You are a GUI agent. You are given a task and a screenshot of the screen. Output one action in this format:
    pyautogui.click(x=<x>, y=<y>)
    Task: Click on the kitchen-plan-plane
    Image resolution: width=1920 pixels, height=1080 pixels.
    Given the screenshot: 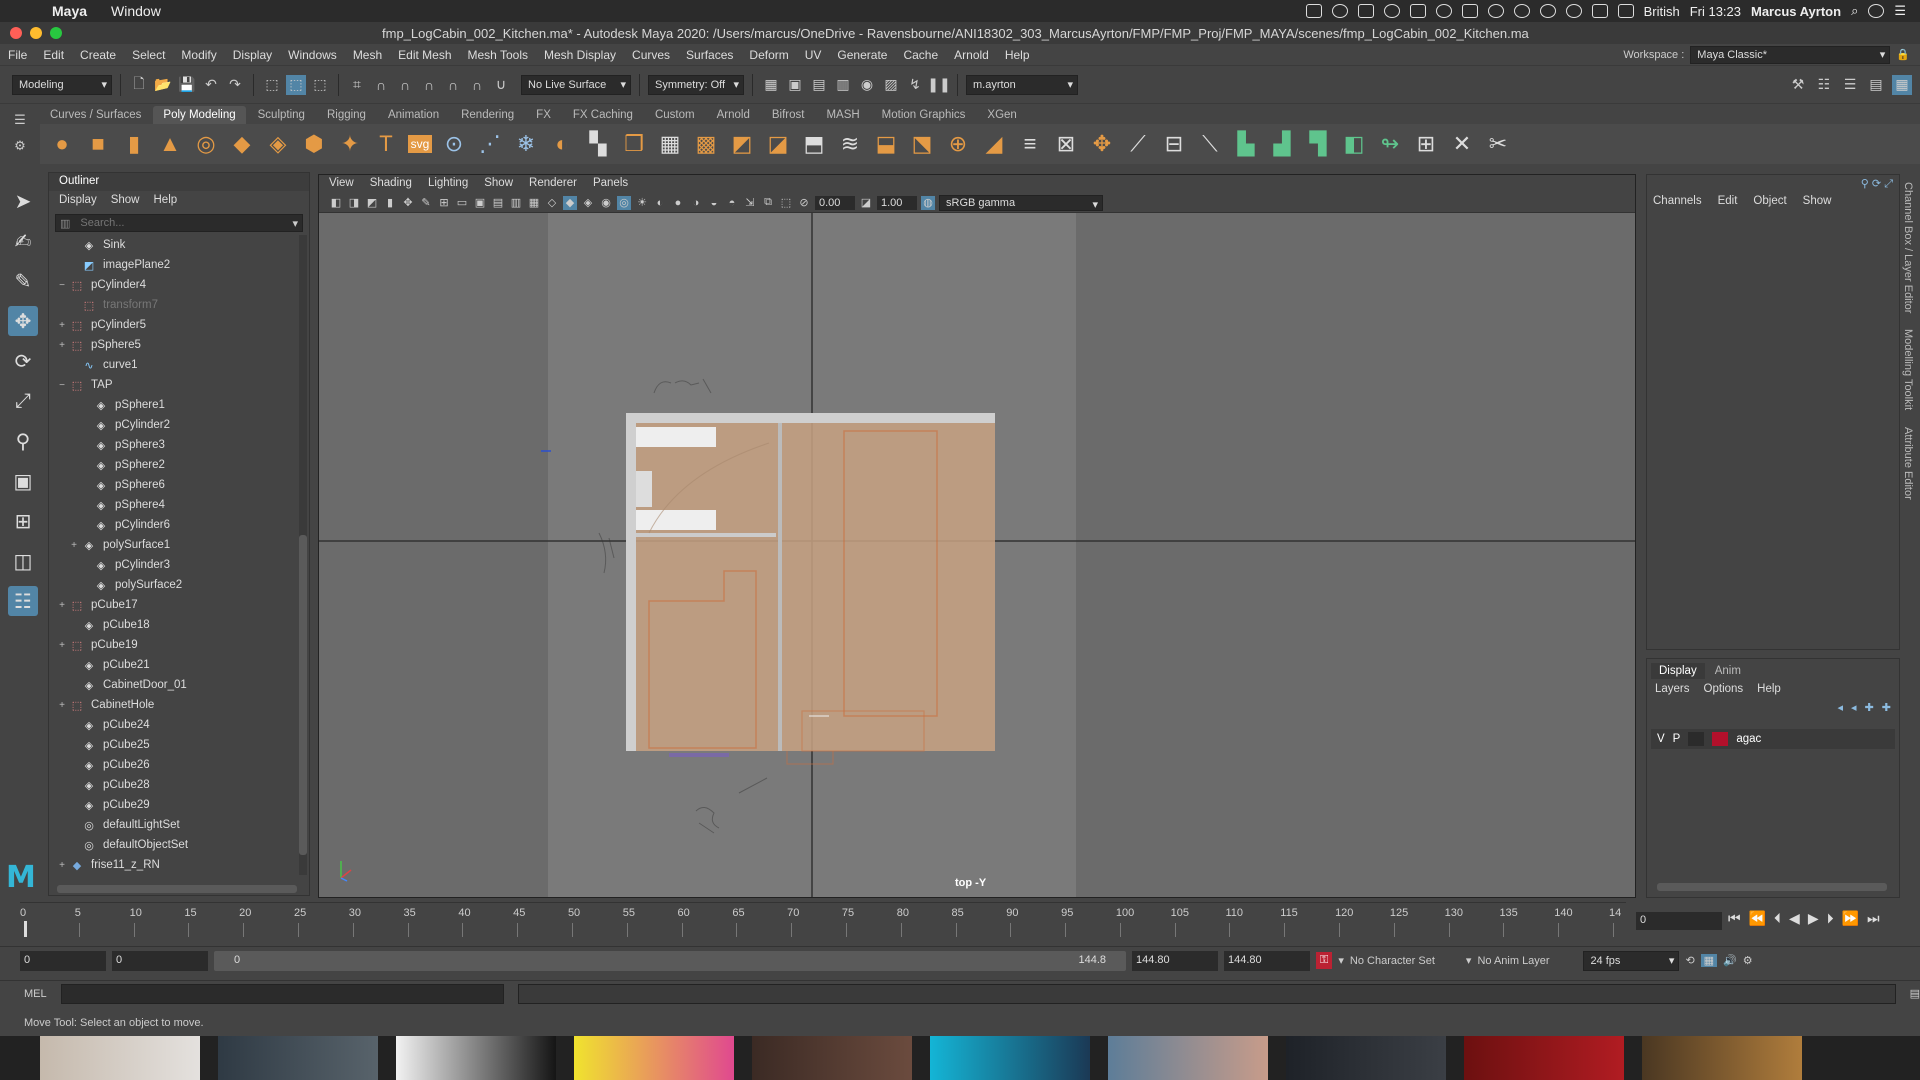 What is the action you would take?
    pyautogui.click(x=810, y=582)
    